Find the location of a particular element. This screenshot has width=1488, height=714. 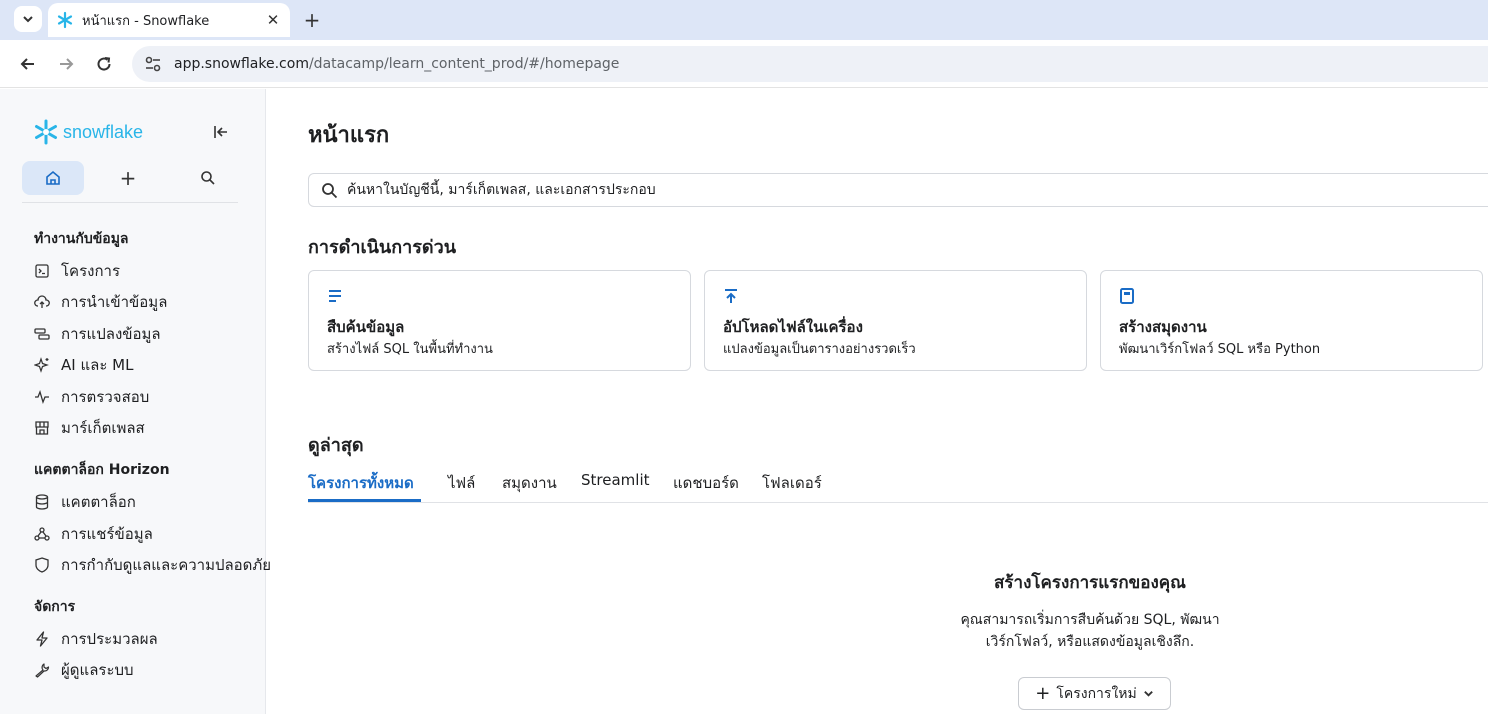

share-icon is located at coordinates (42, 534).